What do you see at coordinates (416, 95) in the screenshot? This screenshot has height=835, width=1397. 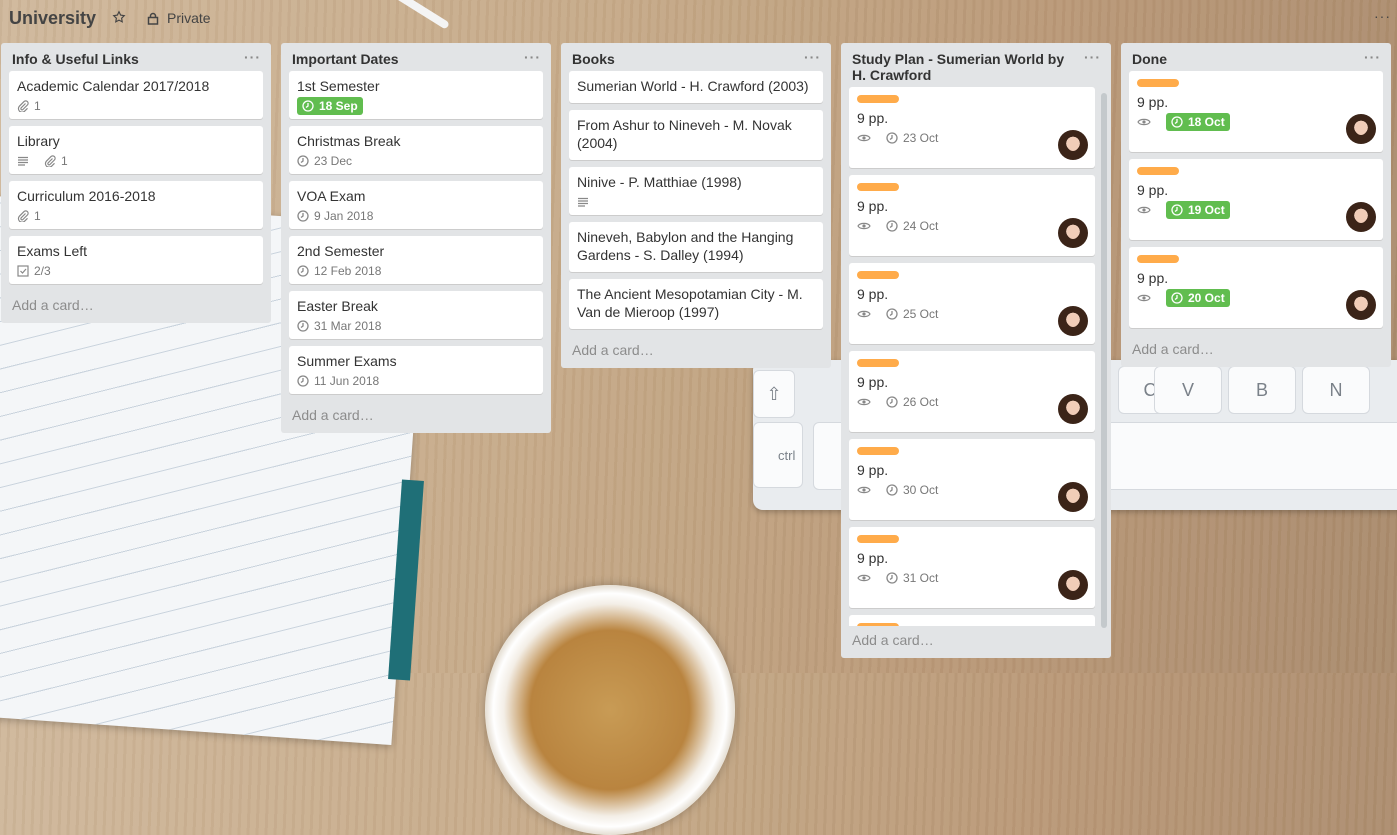 I see `card-1st-semester: 1st Semester 18 Sep` at bounding box center [416, 95].